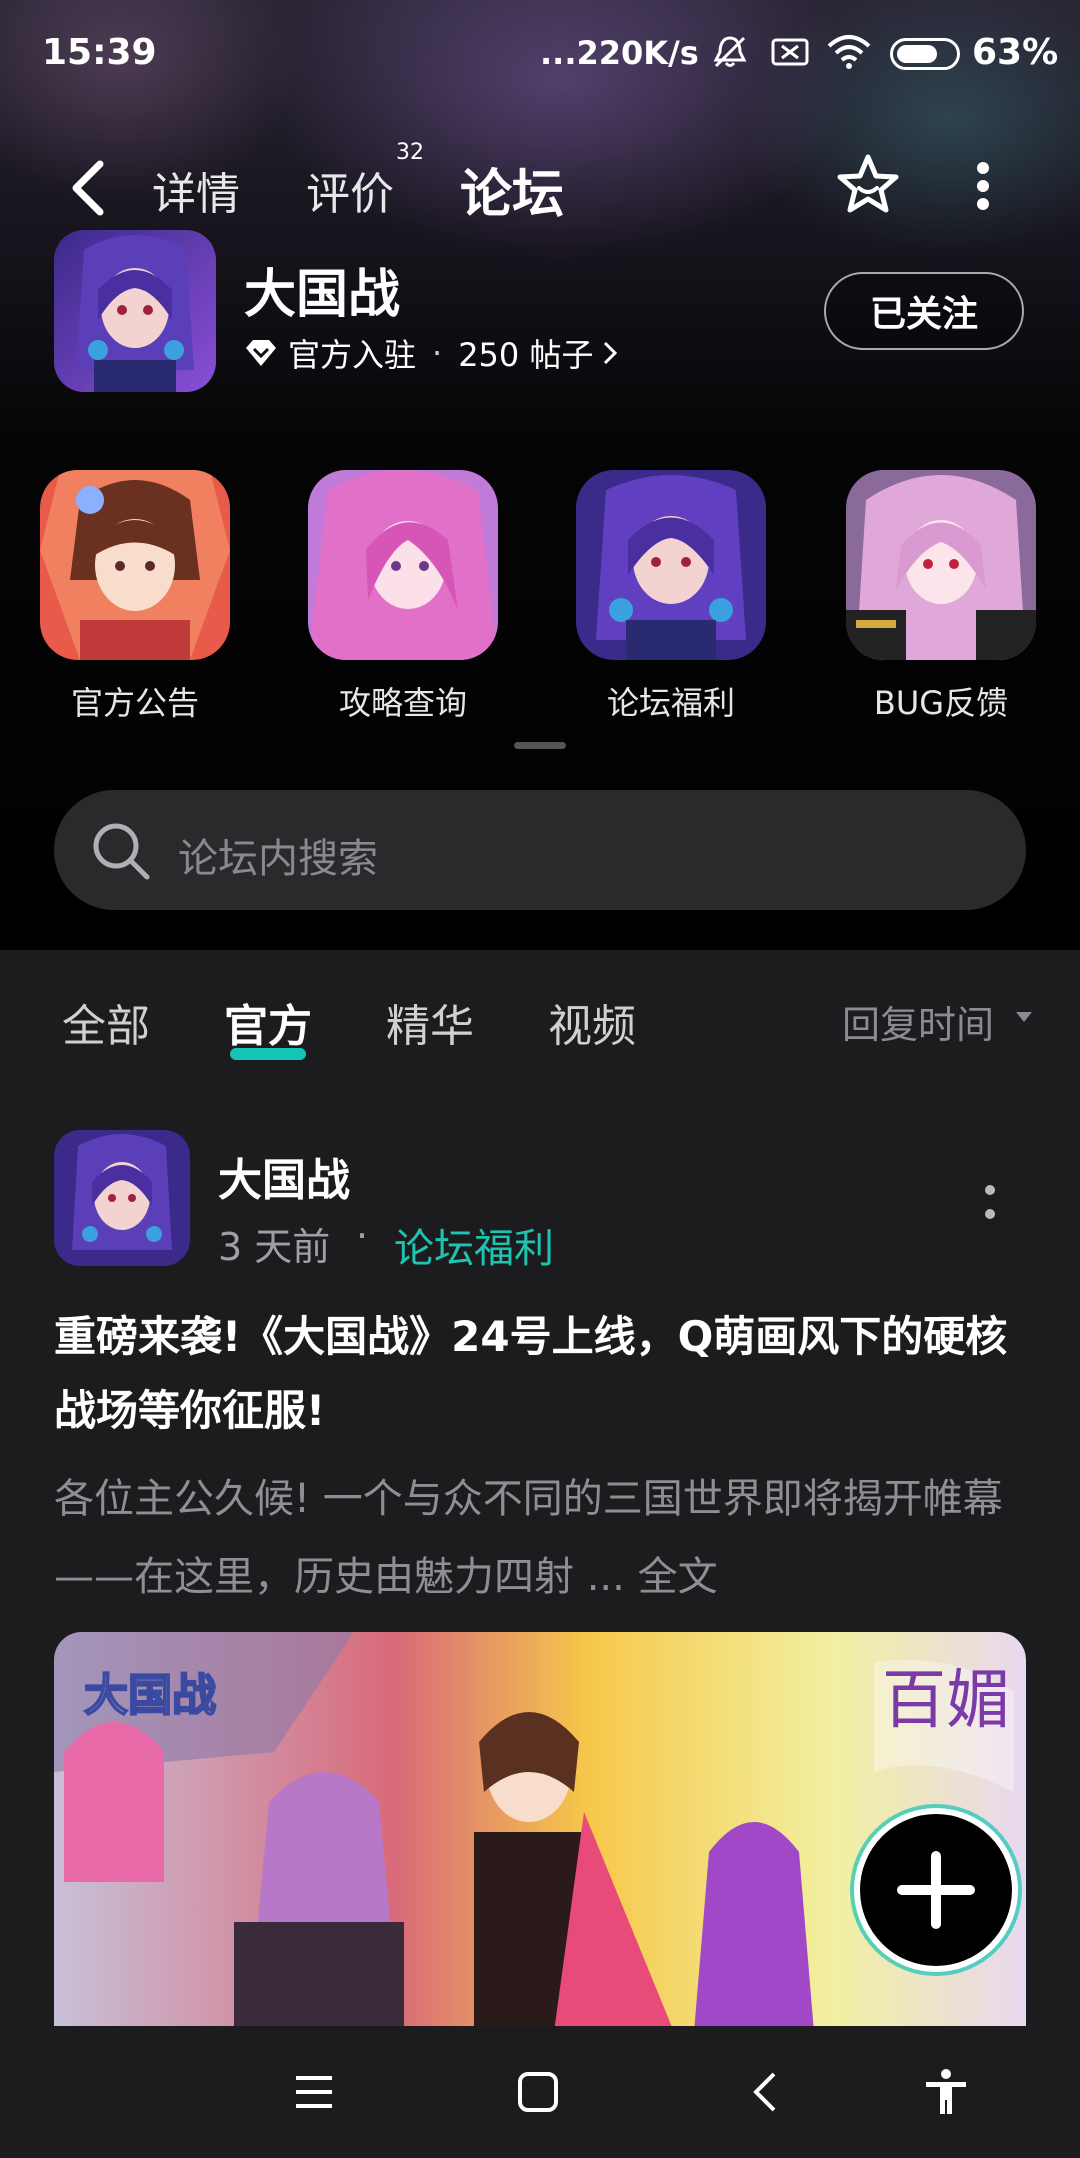 The height and width of the screenshot is (2158, 1080). What do you see at coordinates (106, 1022) in the screenshot?
I see `filter-all: 全部` at bounding box center [106, 1022].